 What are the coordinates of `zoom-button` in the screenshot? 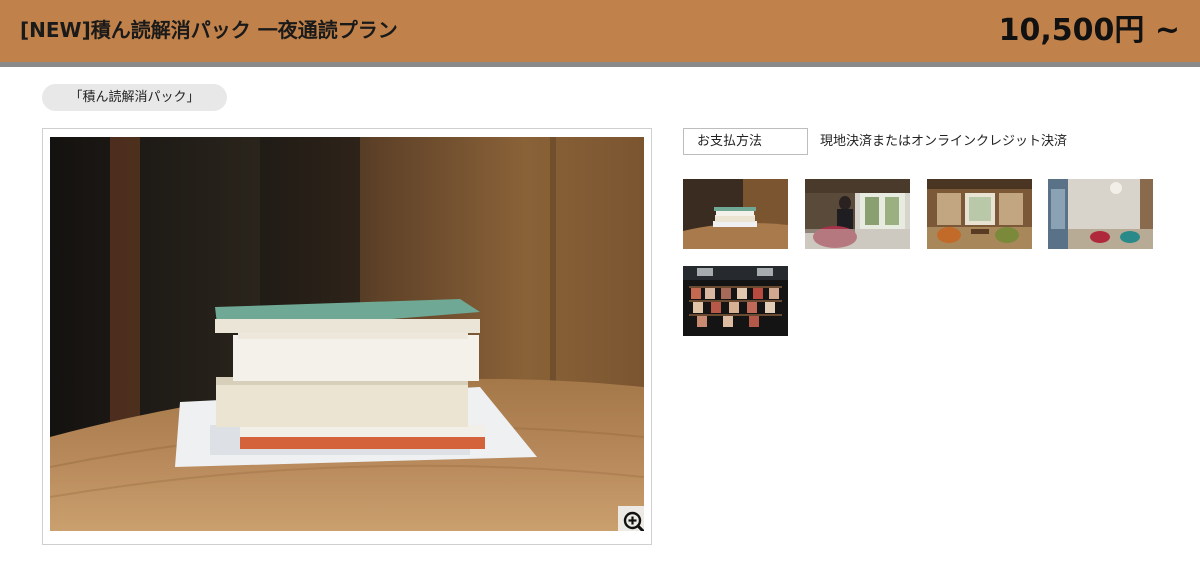 It's located at (631, 518).